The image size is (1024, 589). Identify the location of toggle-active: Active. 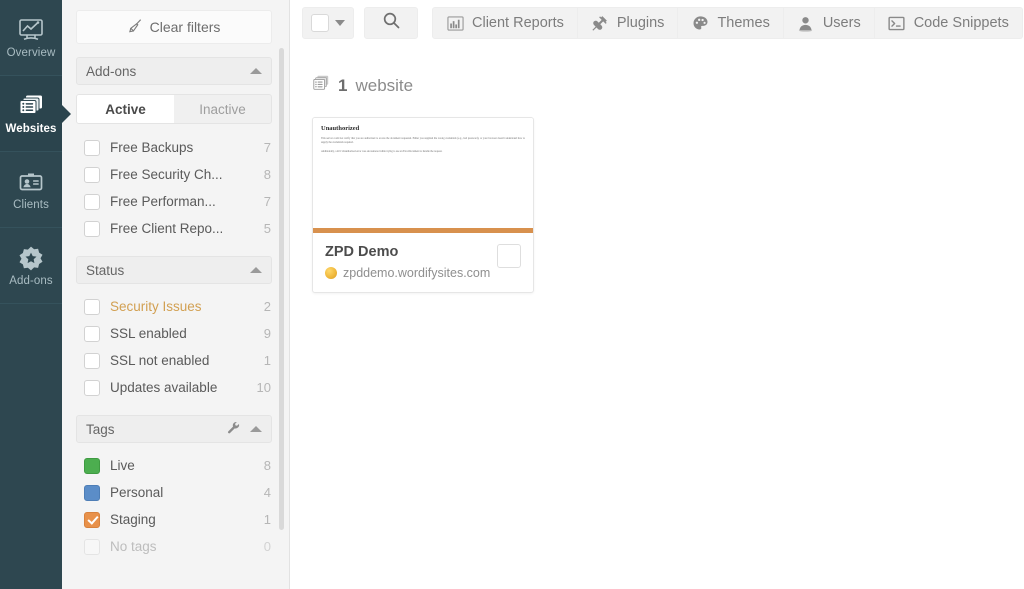
(125, 109).